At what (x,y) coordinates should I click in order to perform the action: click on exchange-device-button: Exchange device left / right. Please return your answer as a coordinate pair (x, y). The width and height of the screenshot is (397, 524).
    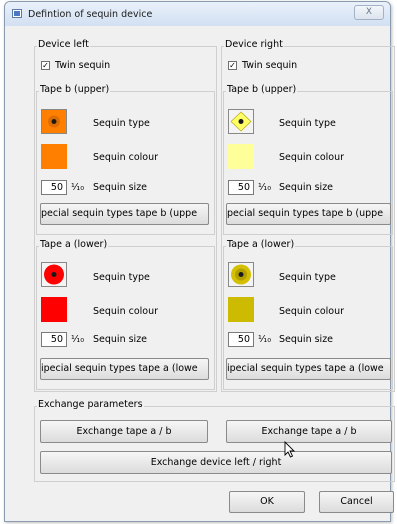
    Looking at the image, I should click on (216, 462).